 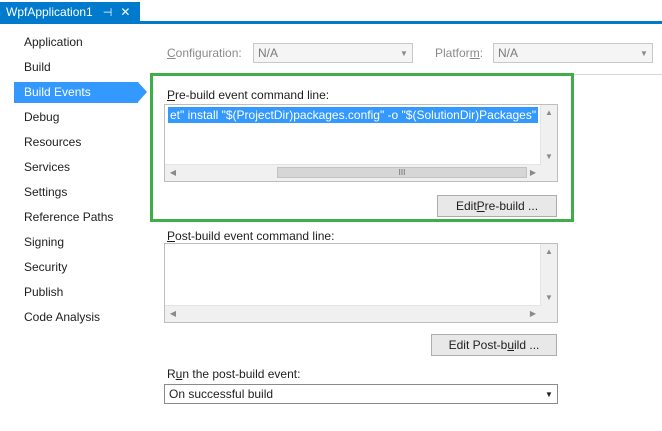 I want to click on nav-item-label: Services, so click(x=47, y=167).